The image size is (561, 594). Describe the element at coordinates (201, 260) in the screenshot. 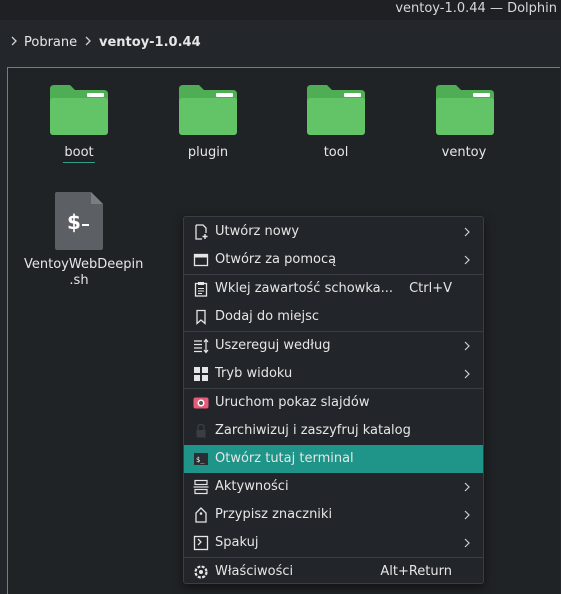

I see `open-with-icon` at that location.